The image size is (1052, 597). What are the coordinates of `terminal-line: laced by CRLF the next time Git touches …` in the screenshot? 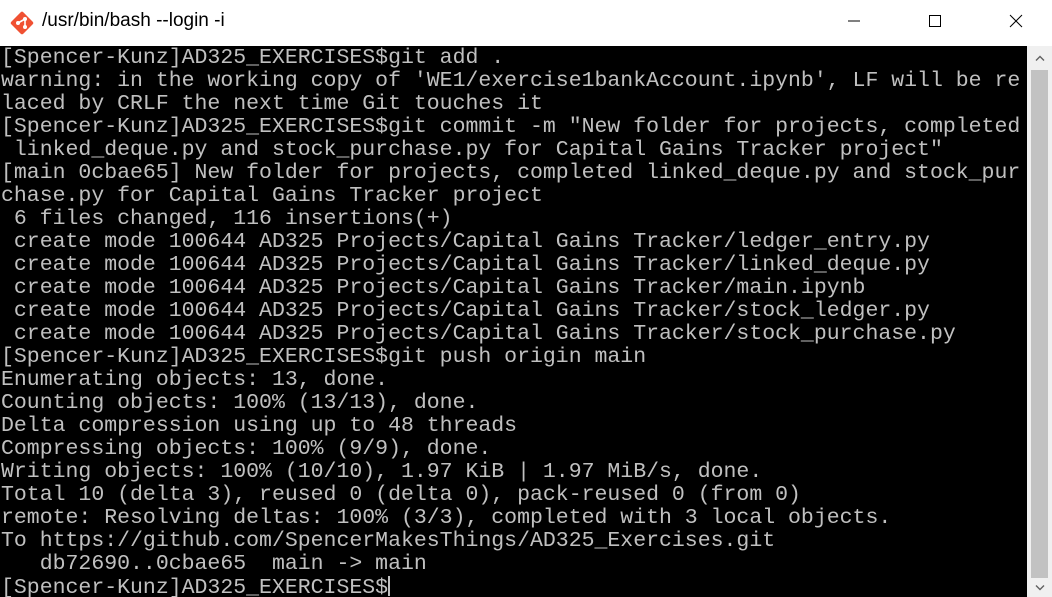 It's located at (272, 104).